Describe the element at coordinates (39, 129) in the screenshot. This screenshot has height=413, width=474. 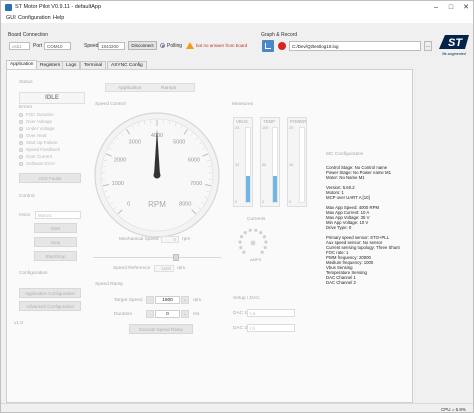
I see `error-indicator: Under Voltage` at that location.